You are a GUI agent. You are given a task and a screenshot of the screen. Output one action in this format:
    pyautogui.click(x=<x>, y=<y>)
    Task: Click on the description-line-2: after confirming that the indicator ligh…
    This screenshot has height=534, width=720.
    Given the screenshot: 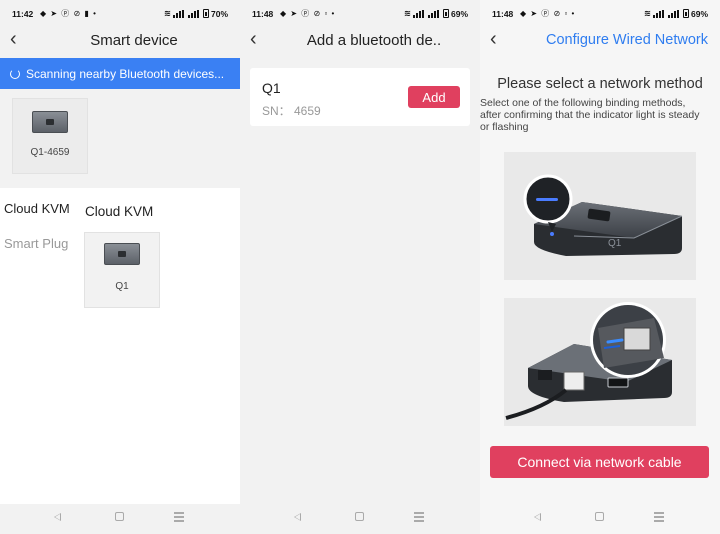 What is the action you would take?
    pyautogui.click(x=590, y=115)
    